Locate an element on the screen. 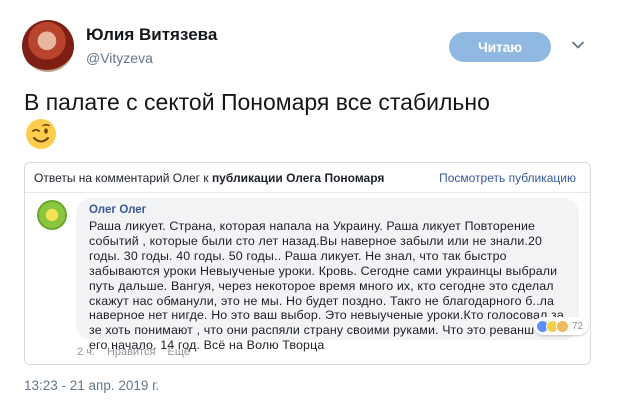  author-handle: @Vityzeva is located at coordinates (119, 58).